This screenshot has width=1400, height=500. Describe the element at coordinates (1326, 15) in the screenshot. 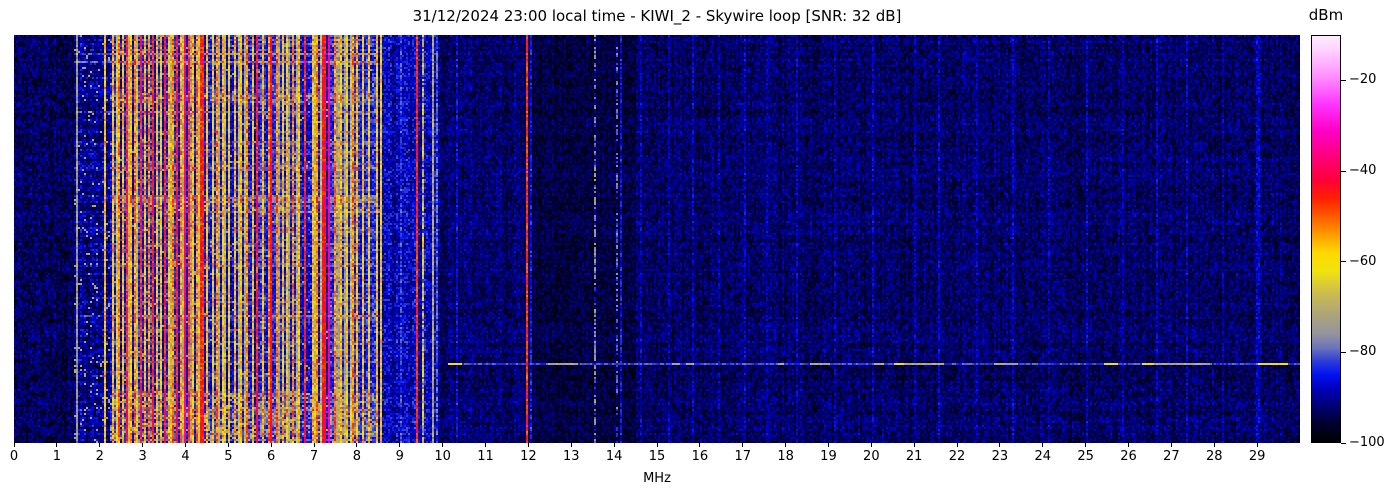

I see `colorbar-unit-label: dBm` at that location.